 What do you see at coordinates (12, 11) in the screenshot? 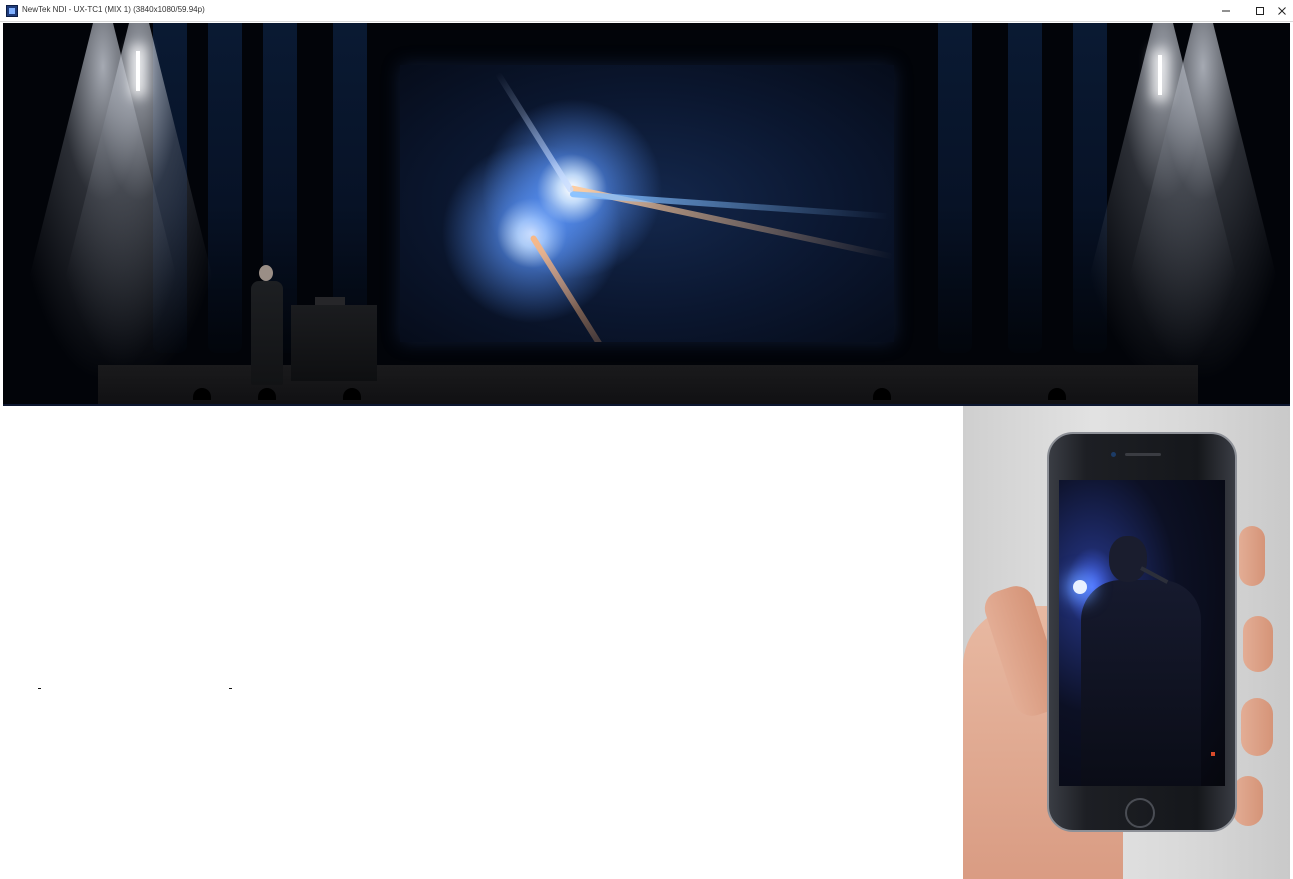
I see `ndi-app-icon` at bounding box center [12, 11].